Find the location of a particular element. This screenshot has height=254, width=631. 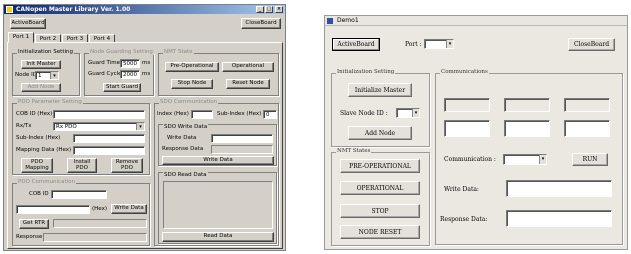

close-icon: × is located at coordinates (279, 9).